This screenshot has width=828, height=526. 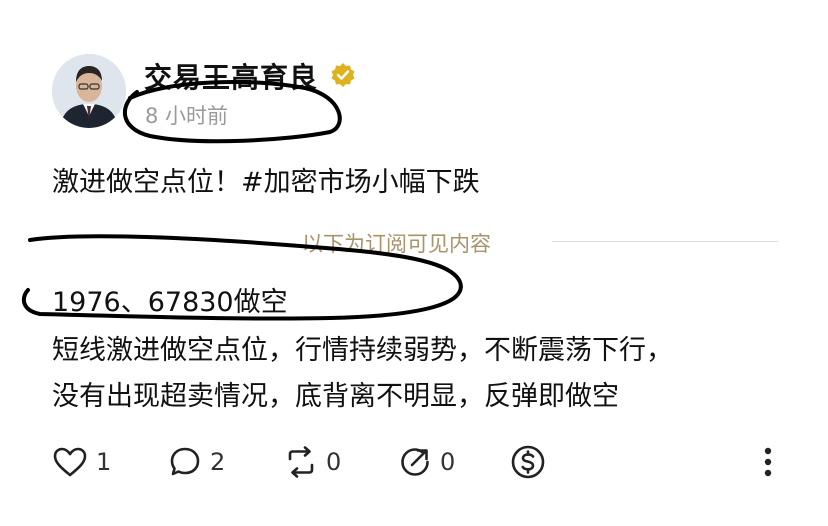 What do you see at coordinates (70, 462) in the screenshot?
I see `heart-icon` at bounding box center [70, 462].